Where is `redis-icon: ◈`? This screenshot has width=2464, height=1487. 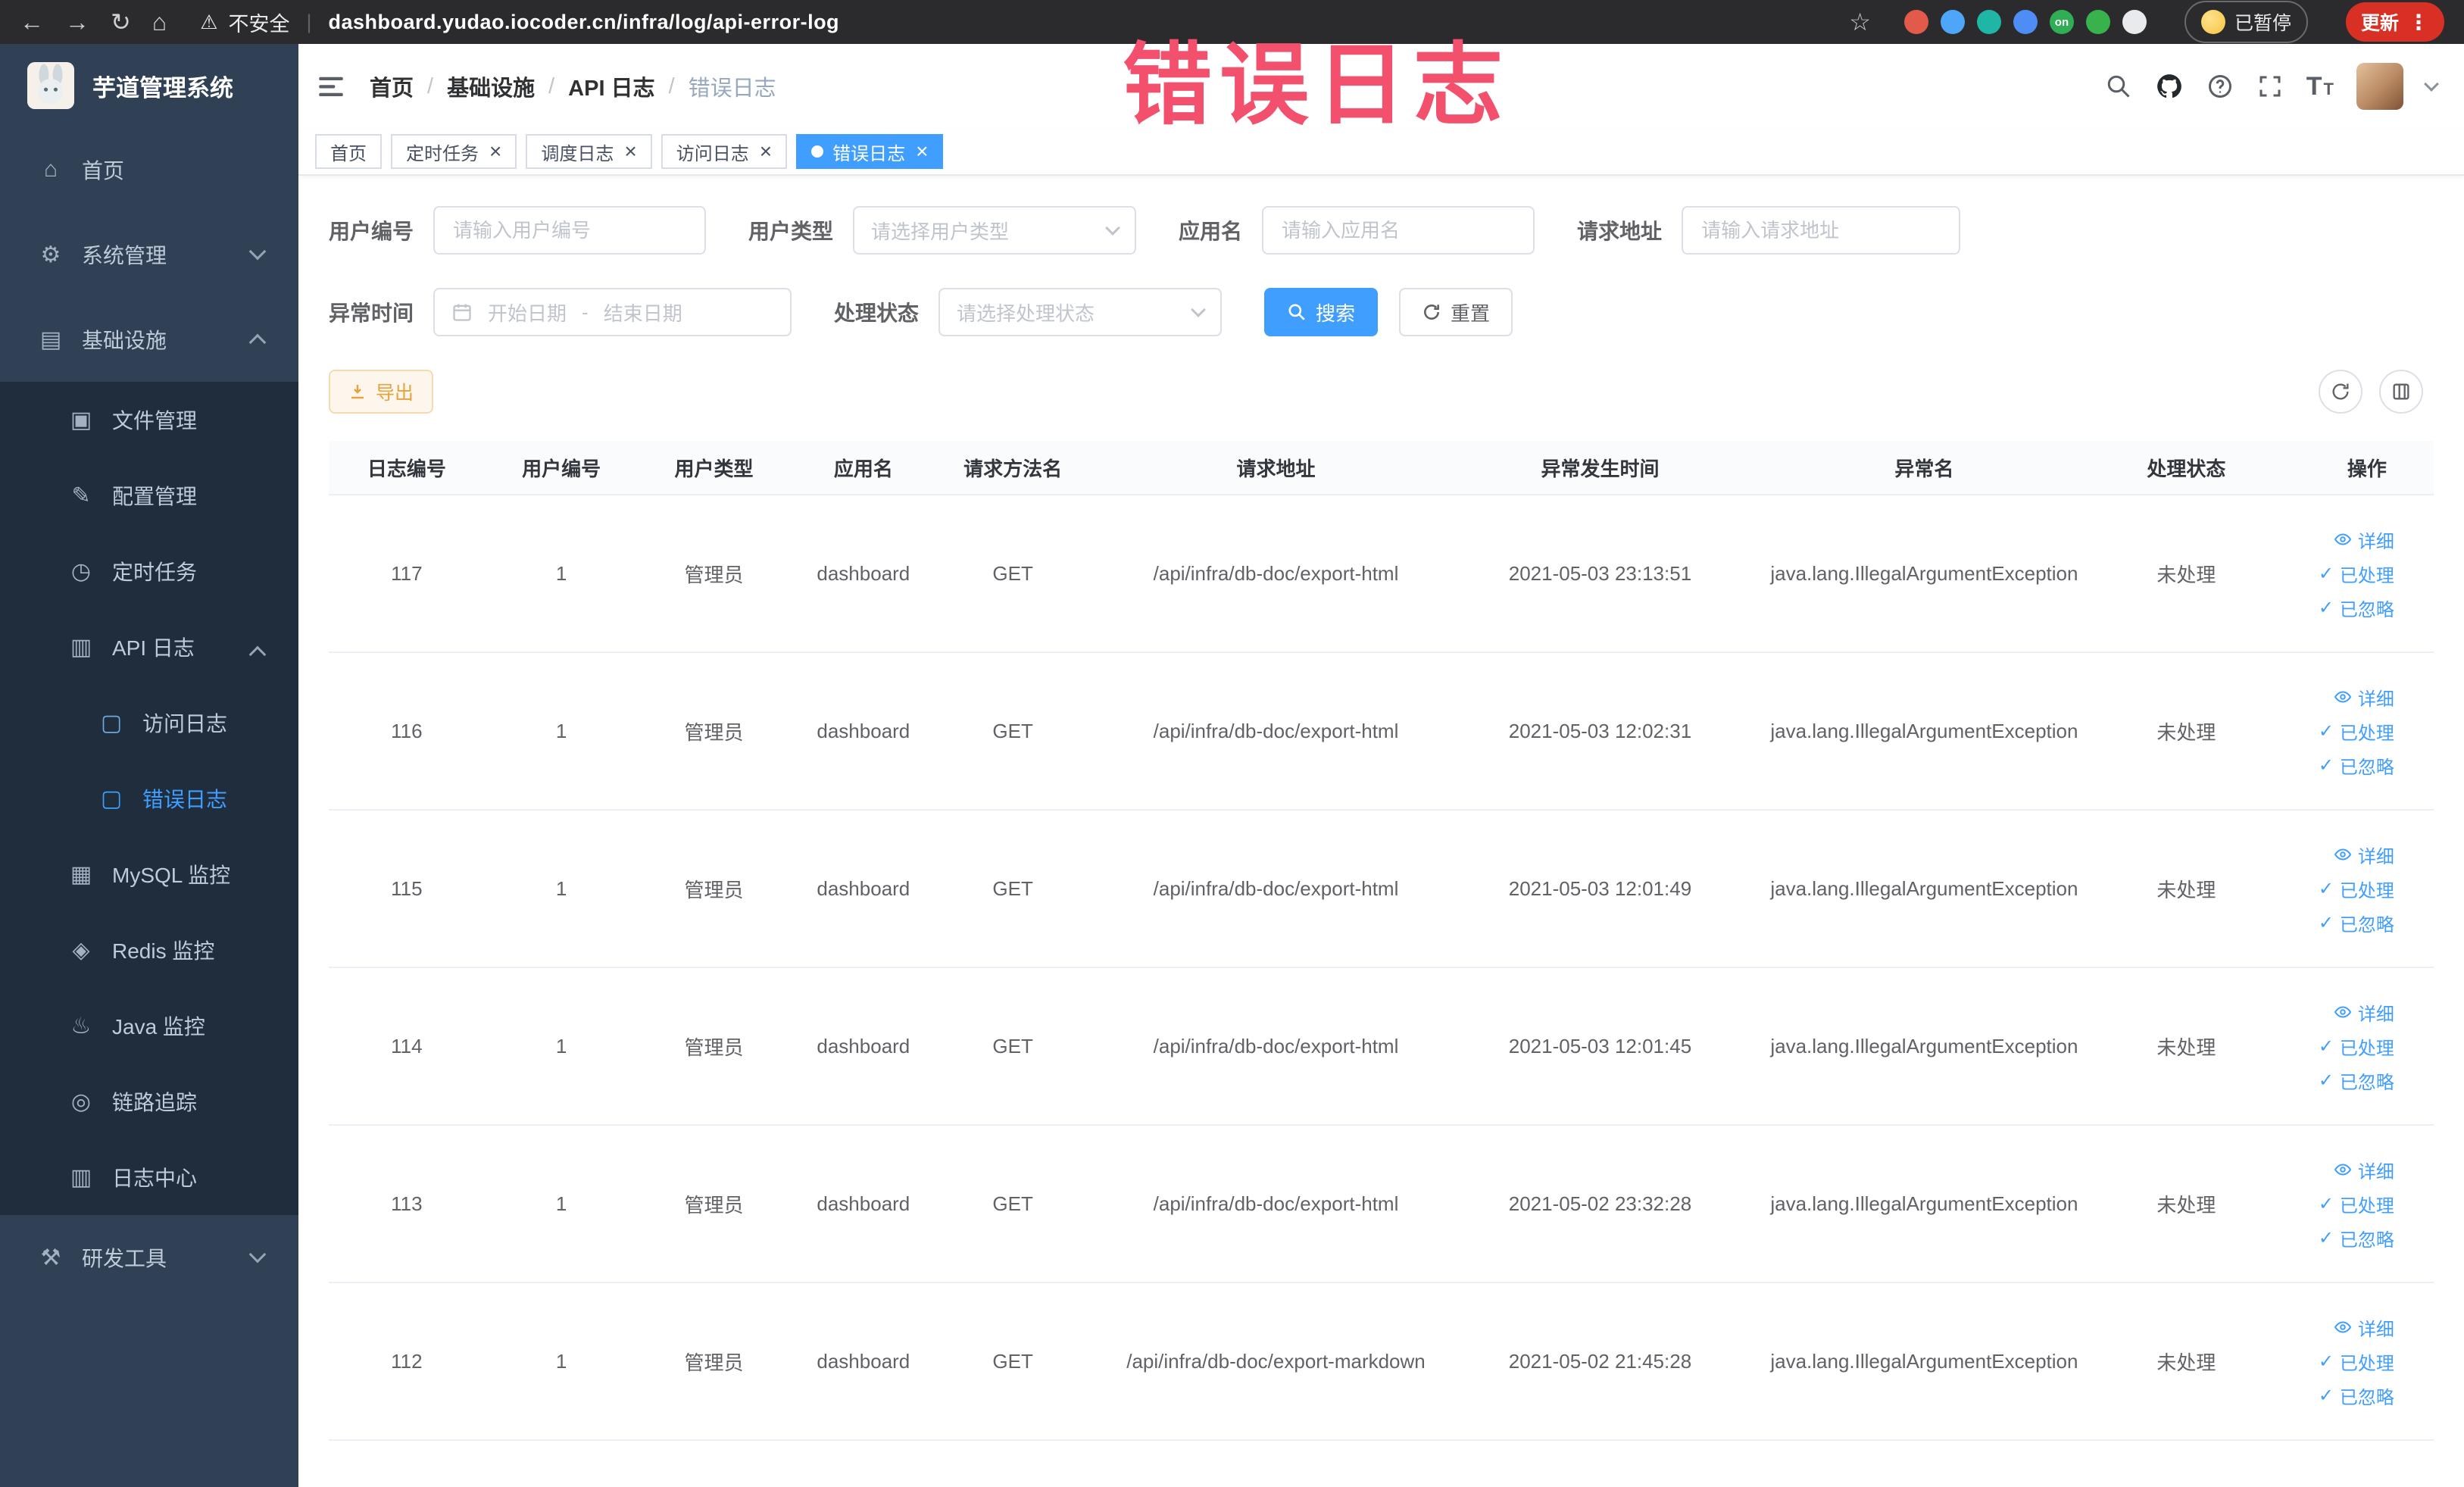
redis-icon: ◈ is located at coordinates (81, 950).